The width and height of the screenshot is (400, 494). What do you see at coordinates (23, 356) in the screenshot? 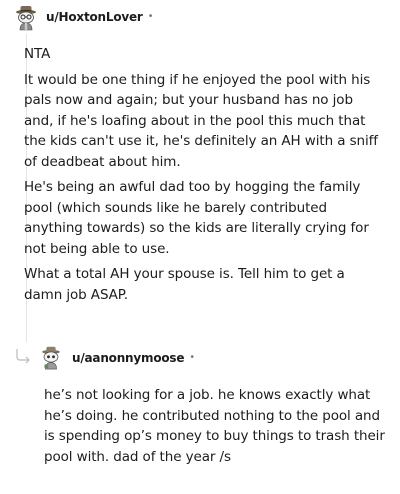
I see `reply-arrow-icon` at bounding box center [23, 356].